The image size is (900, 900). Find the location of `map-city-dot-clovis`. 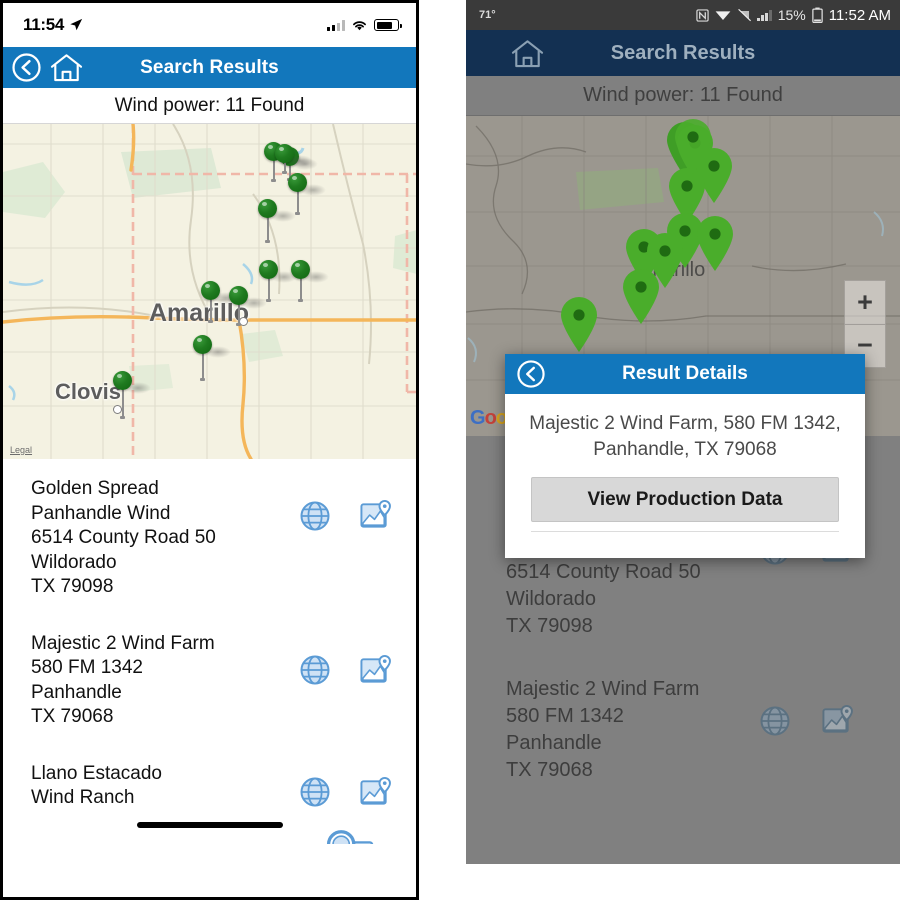

map-city-dot-clovis is located at coordinates (117, 409).